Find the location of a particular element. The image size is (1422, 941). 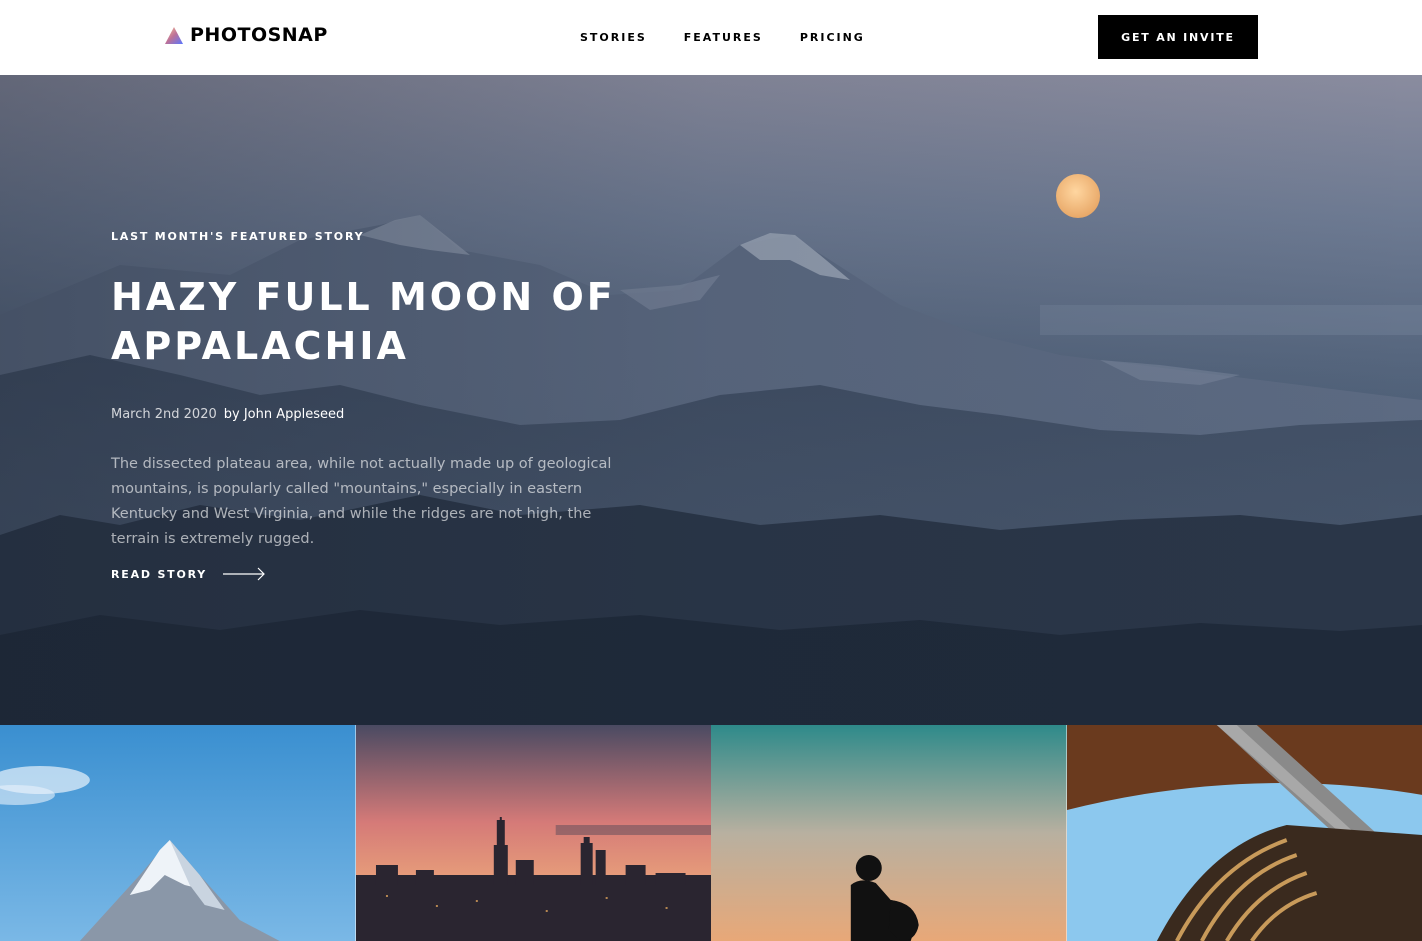

read-story-link: READ STORY is located at coordinates (188, 574).